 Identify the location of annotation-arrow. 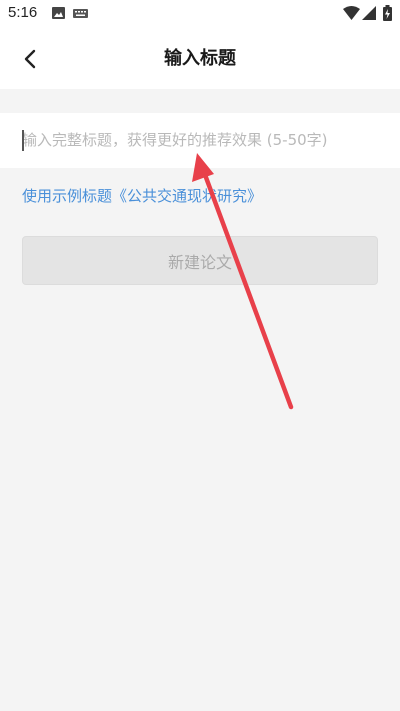
(243, 281).